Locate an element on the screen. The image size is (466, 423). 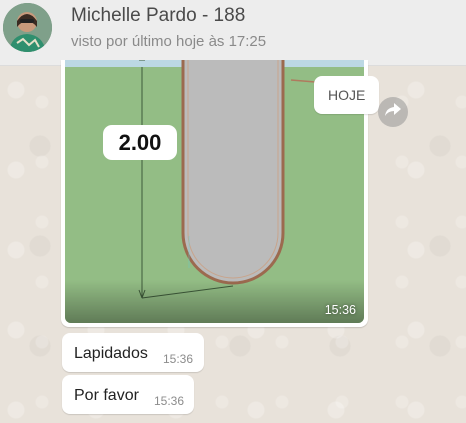
date-divider: HOJE is located at coordinates (347, 95).